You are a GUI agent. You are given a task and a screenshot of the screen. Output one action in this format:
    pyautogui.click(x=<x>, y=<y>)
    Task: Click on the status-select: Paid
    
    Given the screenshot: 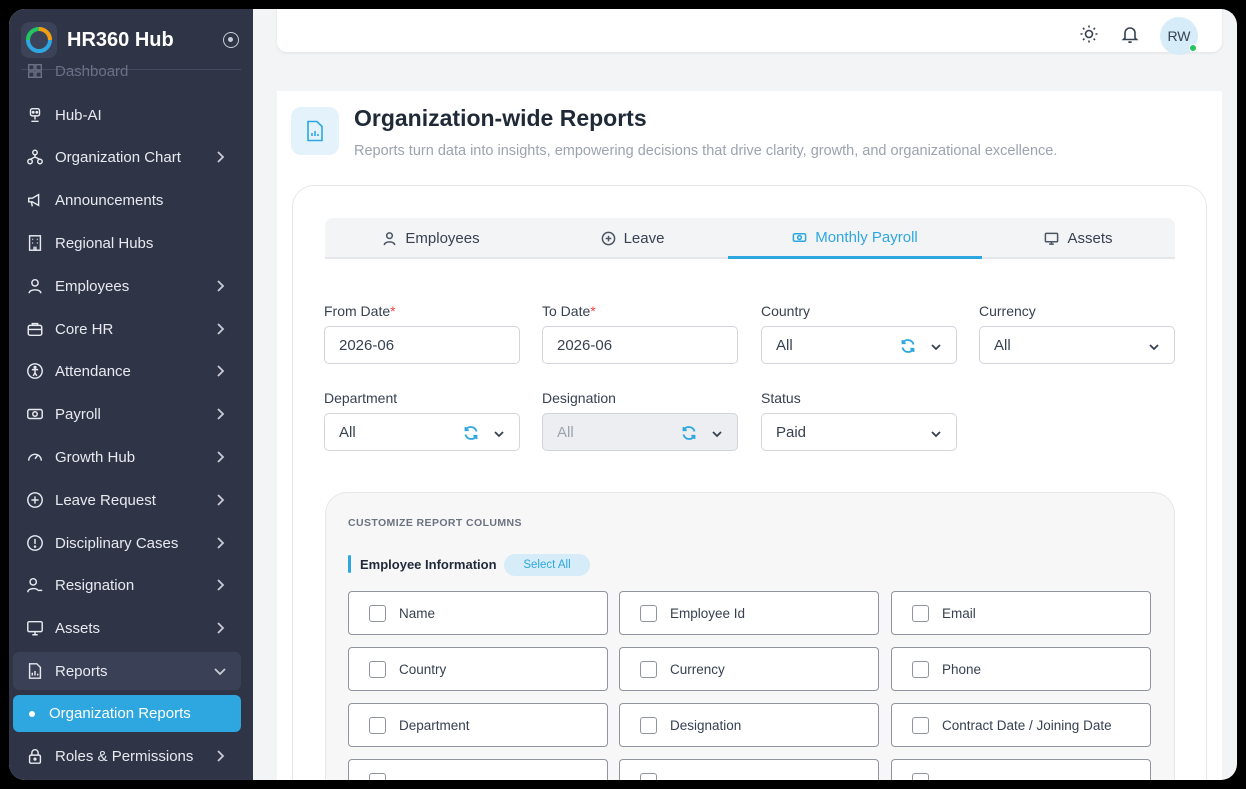 What is the action you would take?
    pyautogui.click(x=859, y=432)
    